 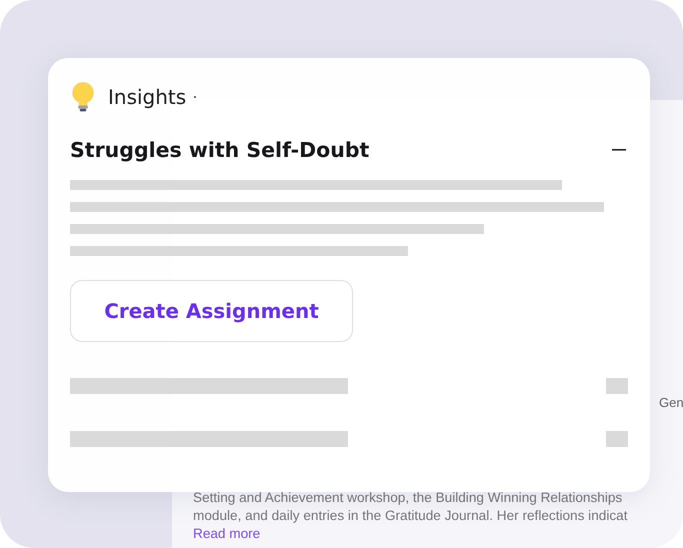 What do you see at coordinates (147, 97) in the screenshot?
I see `card-title: Insights` at bounding box center [147, 97].